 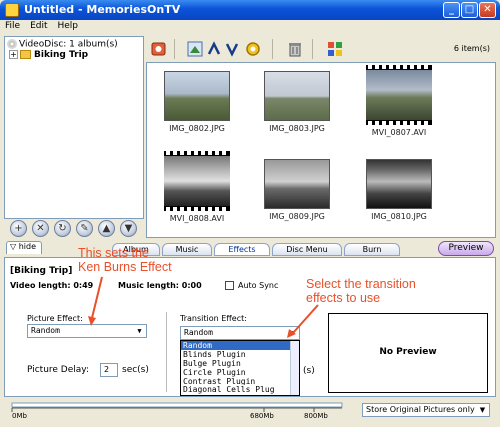 What do you see at coordinates (487, 10) in the screenshot?
I see `close-button: ✕` at bounding box center [487, 10].